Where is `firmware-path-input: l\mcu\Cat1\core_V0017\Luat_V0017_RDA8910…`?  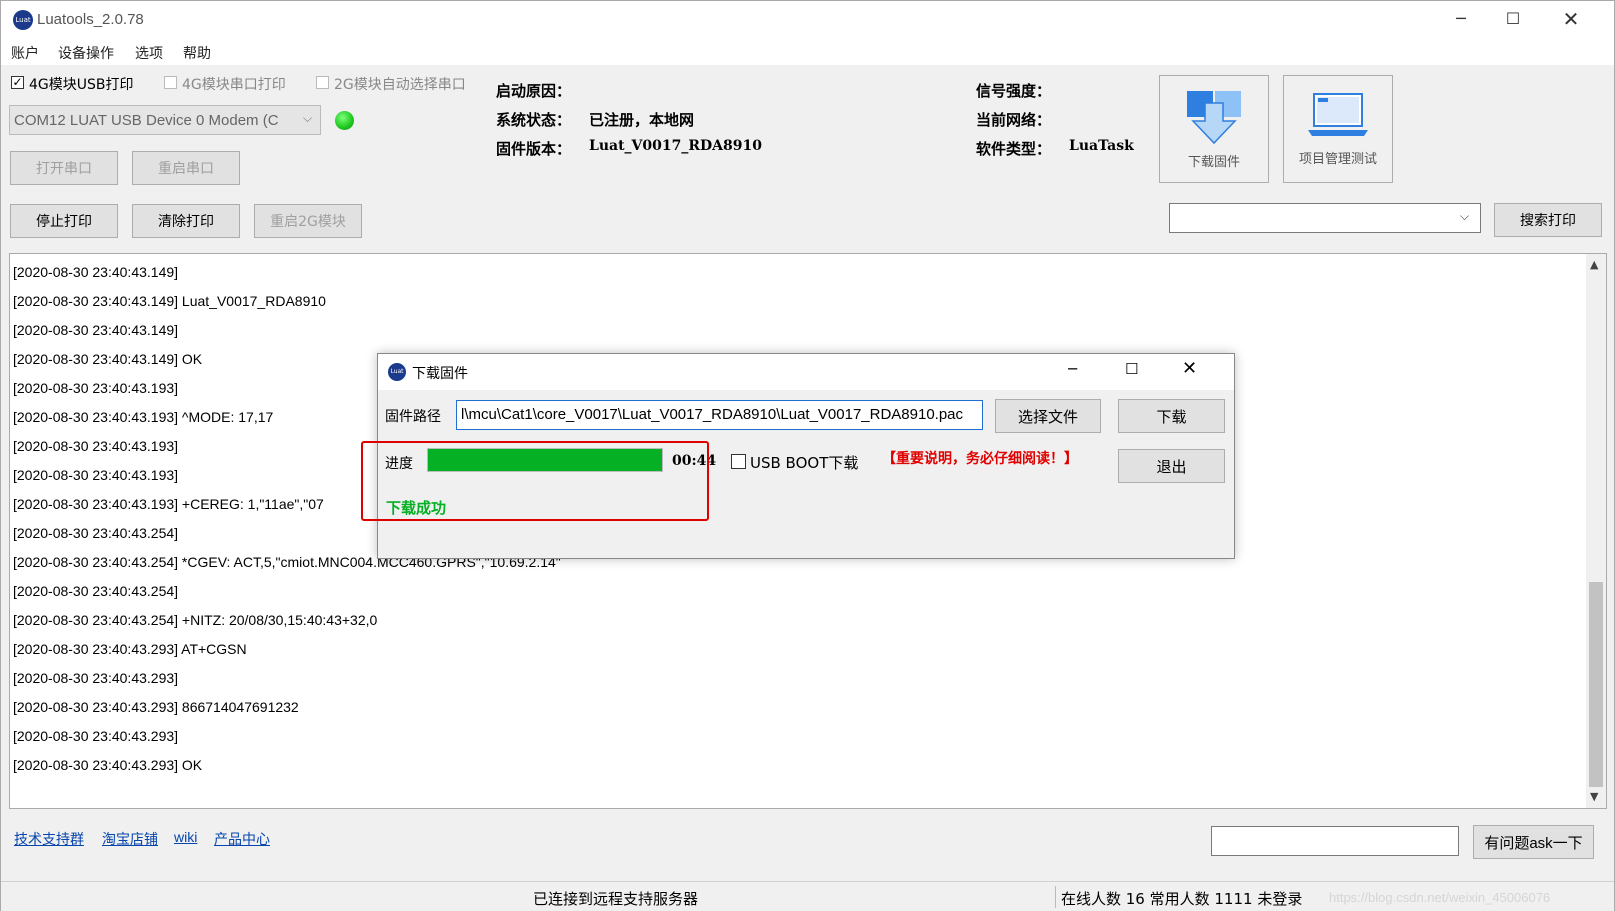 firmware-path-input: l\mcu\Cat1\core_V0017\Luat_V0017_RDA8910… is located at coordinates (719, 415).